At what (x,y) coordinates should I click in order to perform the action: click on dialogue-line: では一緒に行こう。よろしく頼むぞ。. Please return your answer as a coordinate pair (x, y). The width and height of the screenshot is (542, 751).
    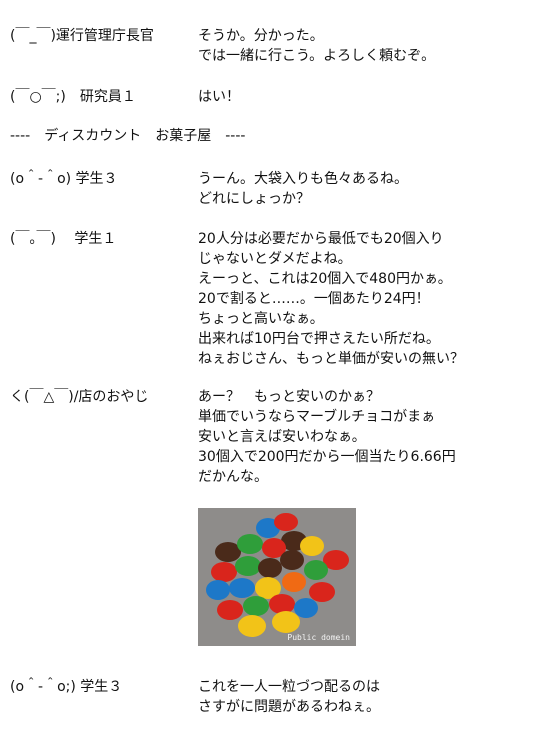
    Looking at the image, I should click on (317, 56).